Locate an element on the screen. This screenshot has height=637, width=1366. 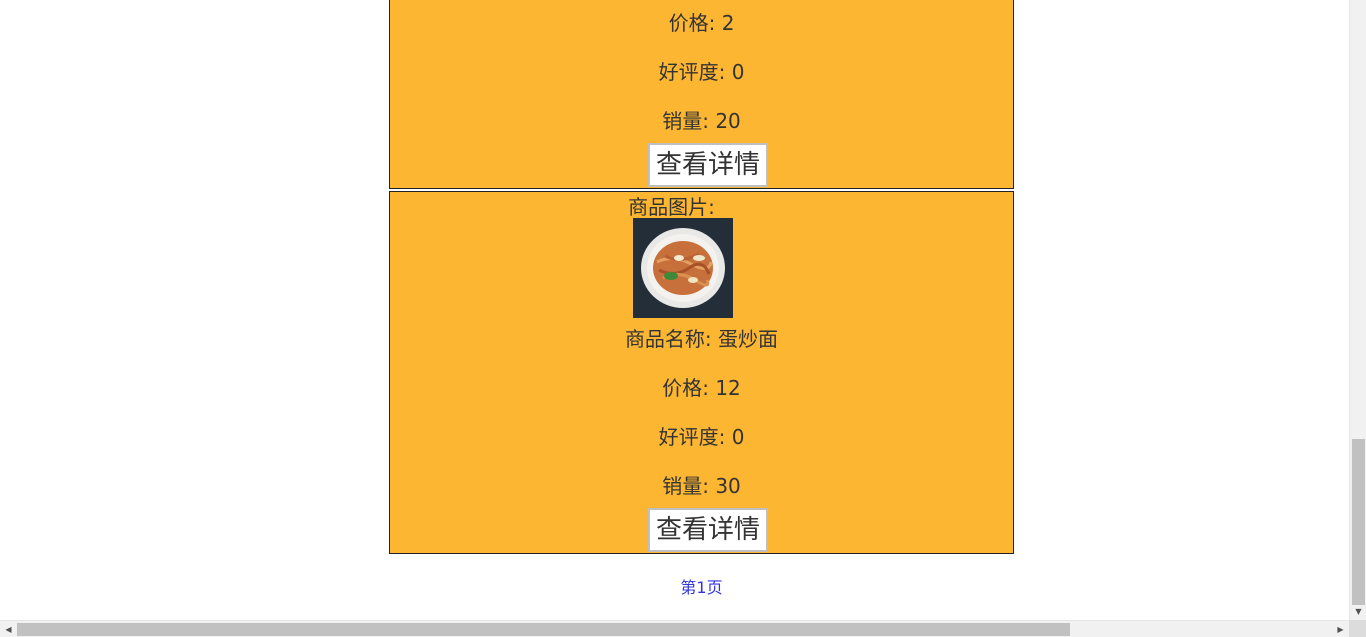
price-line: 价格: 2 is located at coordinates (701, 23).